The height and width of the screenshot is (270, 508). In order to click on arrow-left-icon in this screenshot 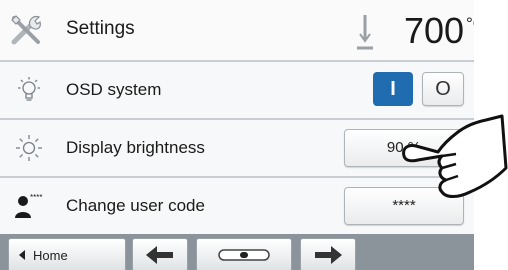, I will do `click(159, 255)`.